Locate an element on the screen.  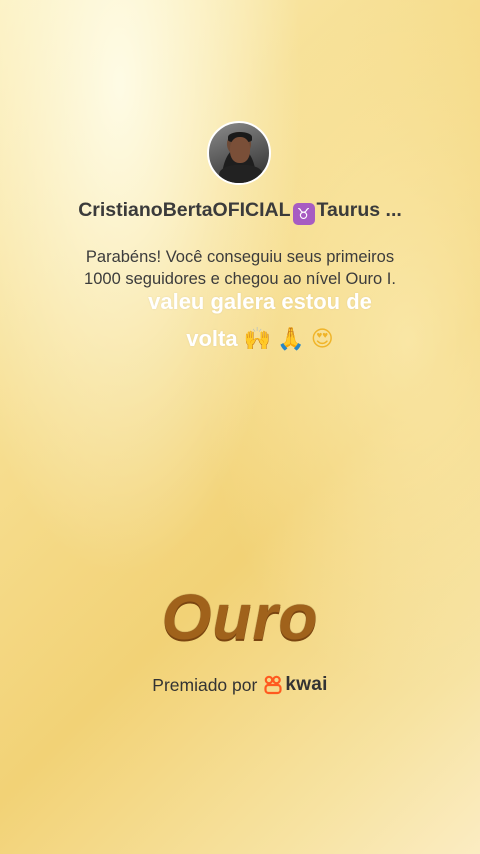
raising-hands-emoji: 🙌 is located at coordinates (257, 339).